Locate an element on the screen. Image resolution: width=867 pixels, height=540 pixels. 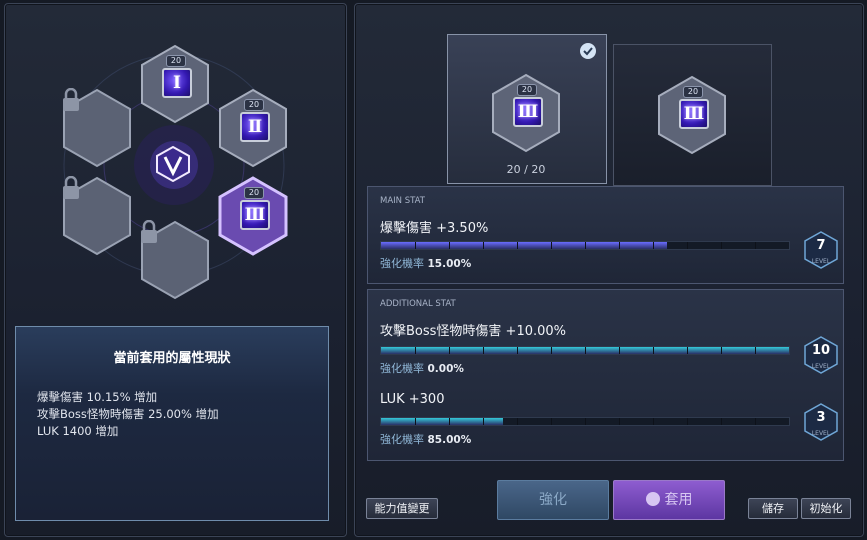
apply-button: 套用 is located at coordinates (669, 500).